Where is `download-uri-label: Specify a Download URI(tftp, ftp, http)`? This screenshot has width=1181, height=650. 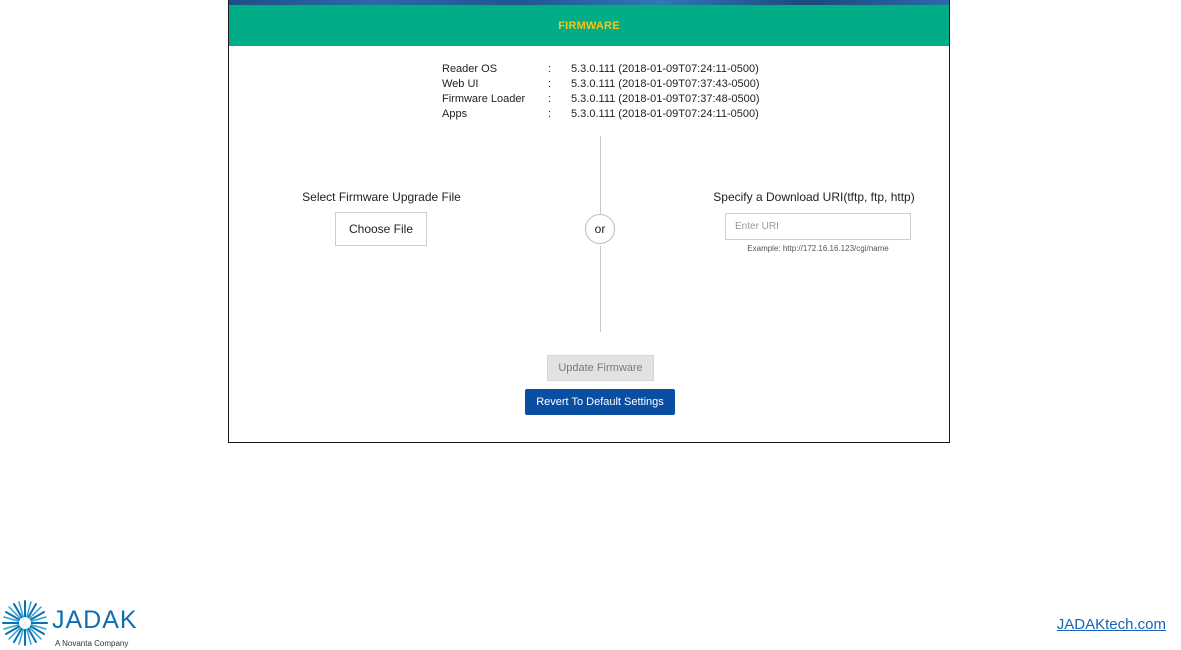
download-uri-label: Specify a Download URI(tftp, ftp, http) is located at coordinates (814, 197).